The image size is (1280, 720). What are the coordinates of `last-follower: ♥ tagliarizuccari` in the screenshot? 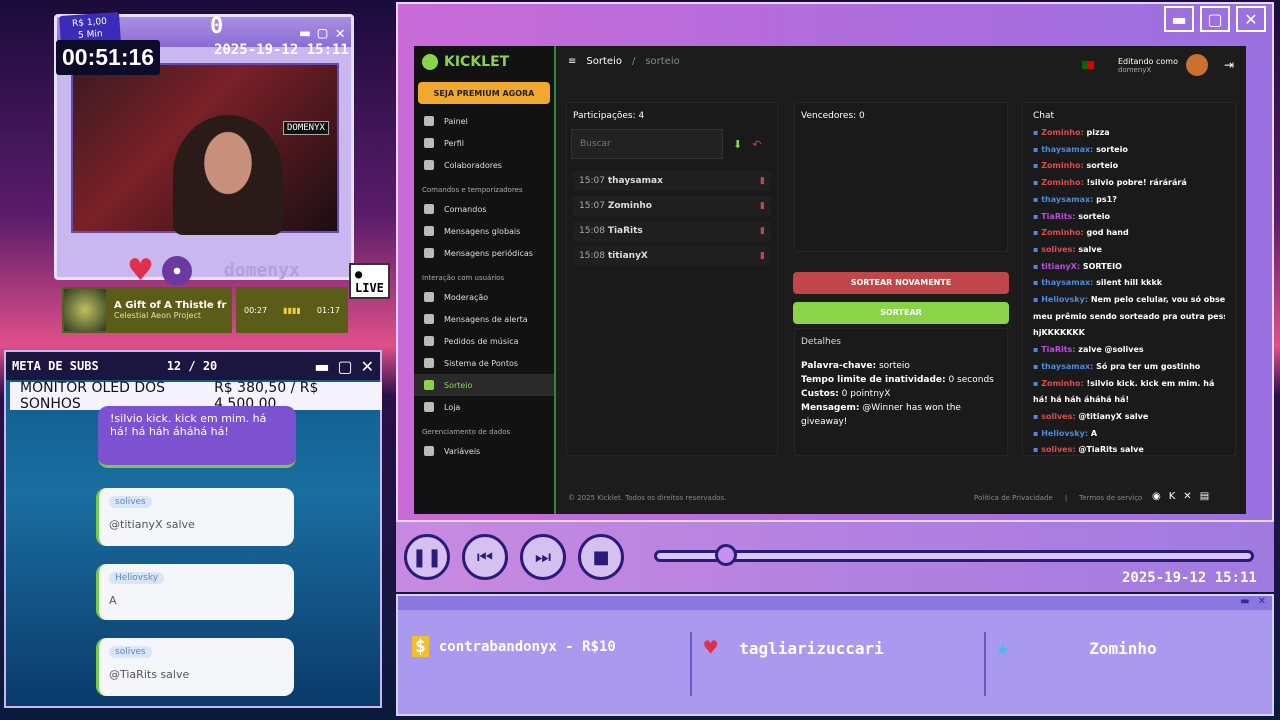 It's located at (794, 648).